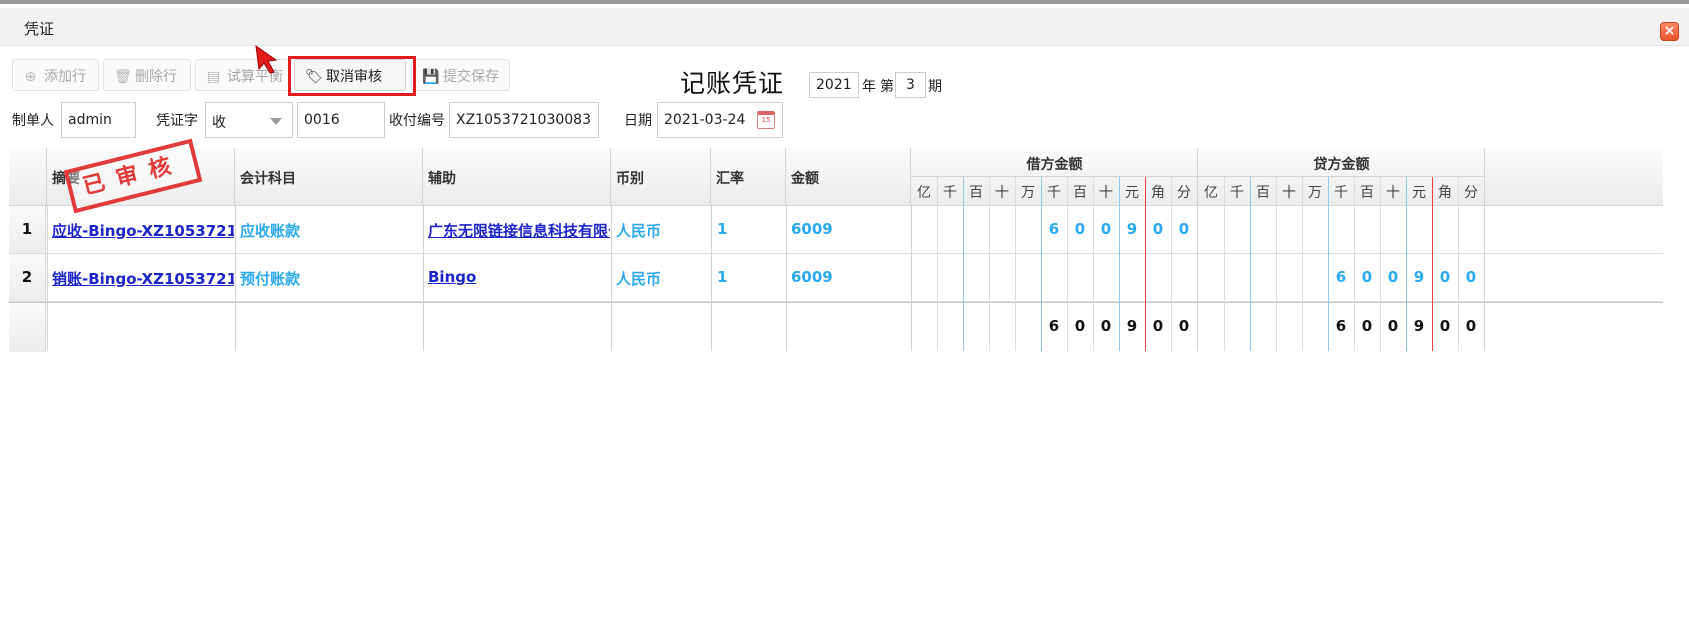 The width and height of the screenshot is (1689, 637). I want to click on credit-unit-label: 角, so click(1445, 193).